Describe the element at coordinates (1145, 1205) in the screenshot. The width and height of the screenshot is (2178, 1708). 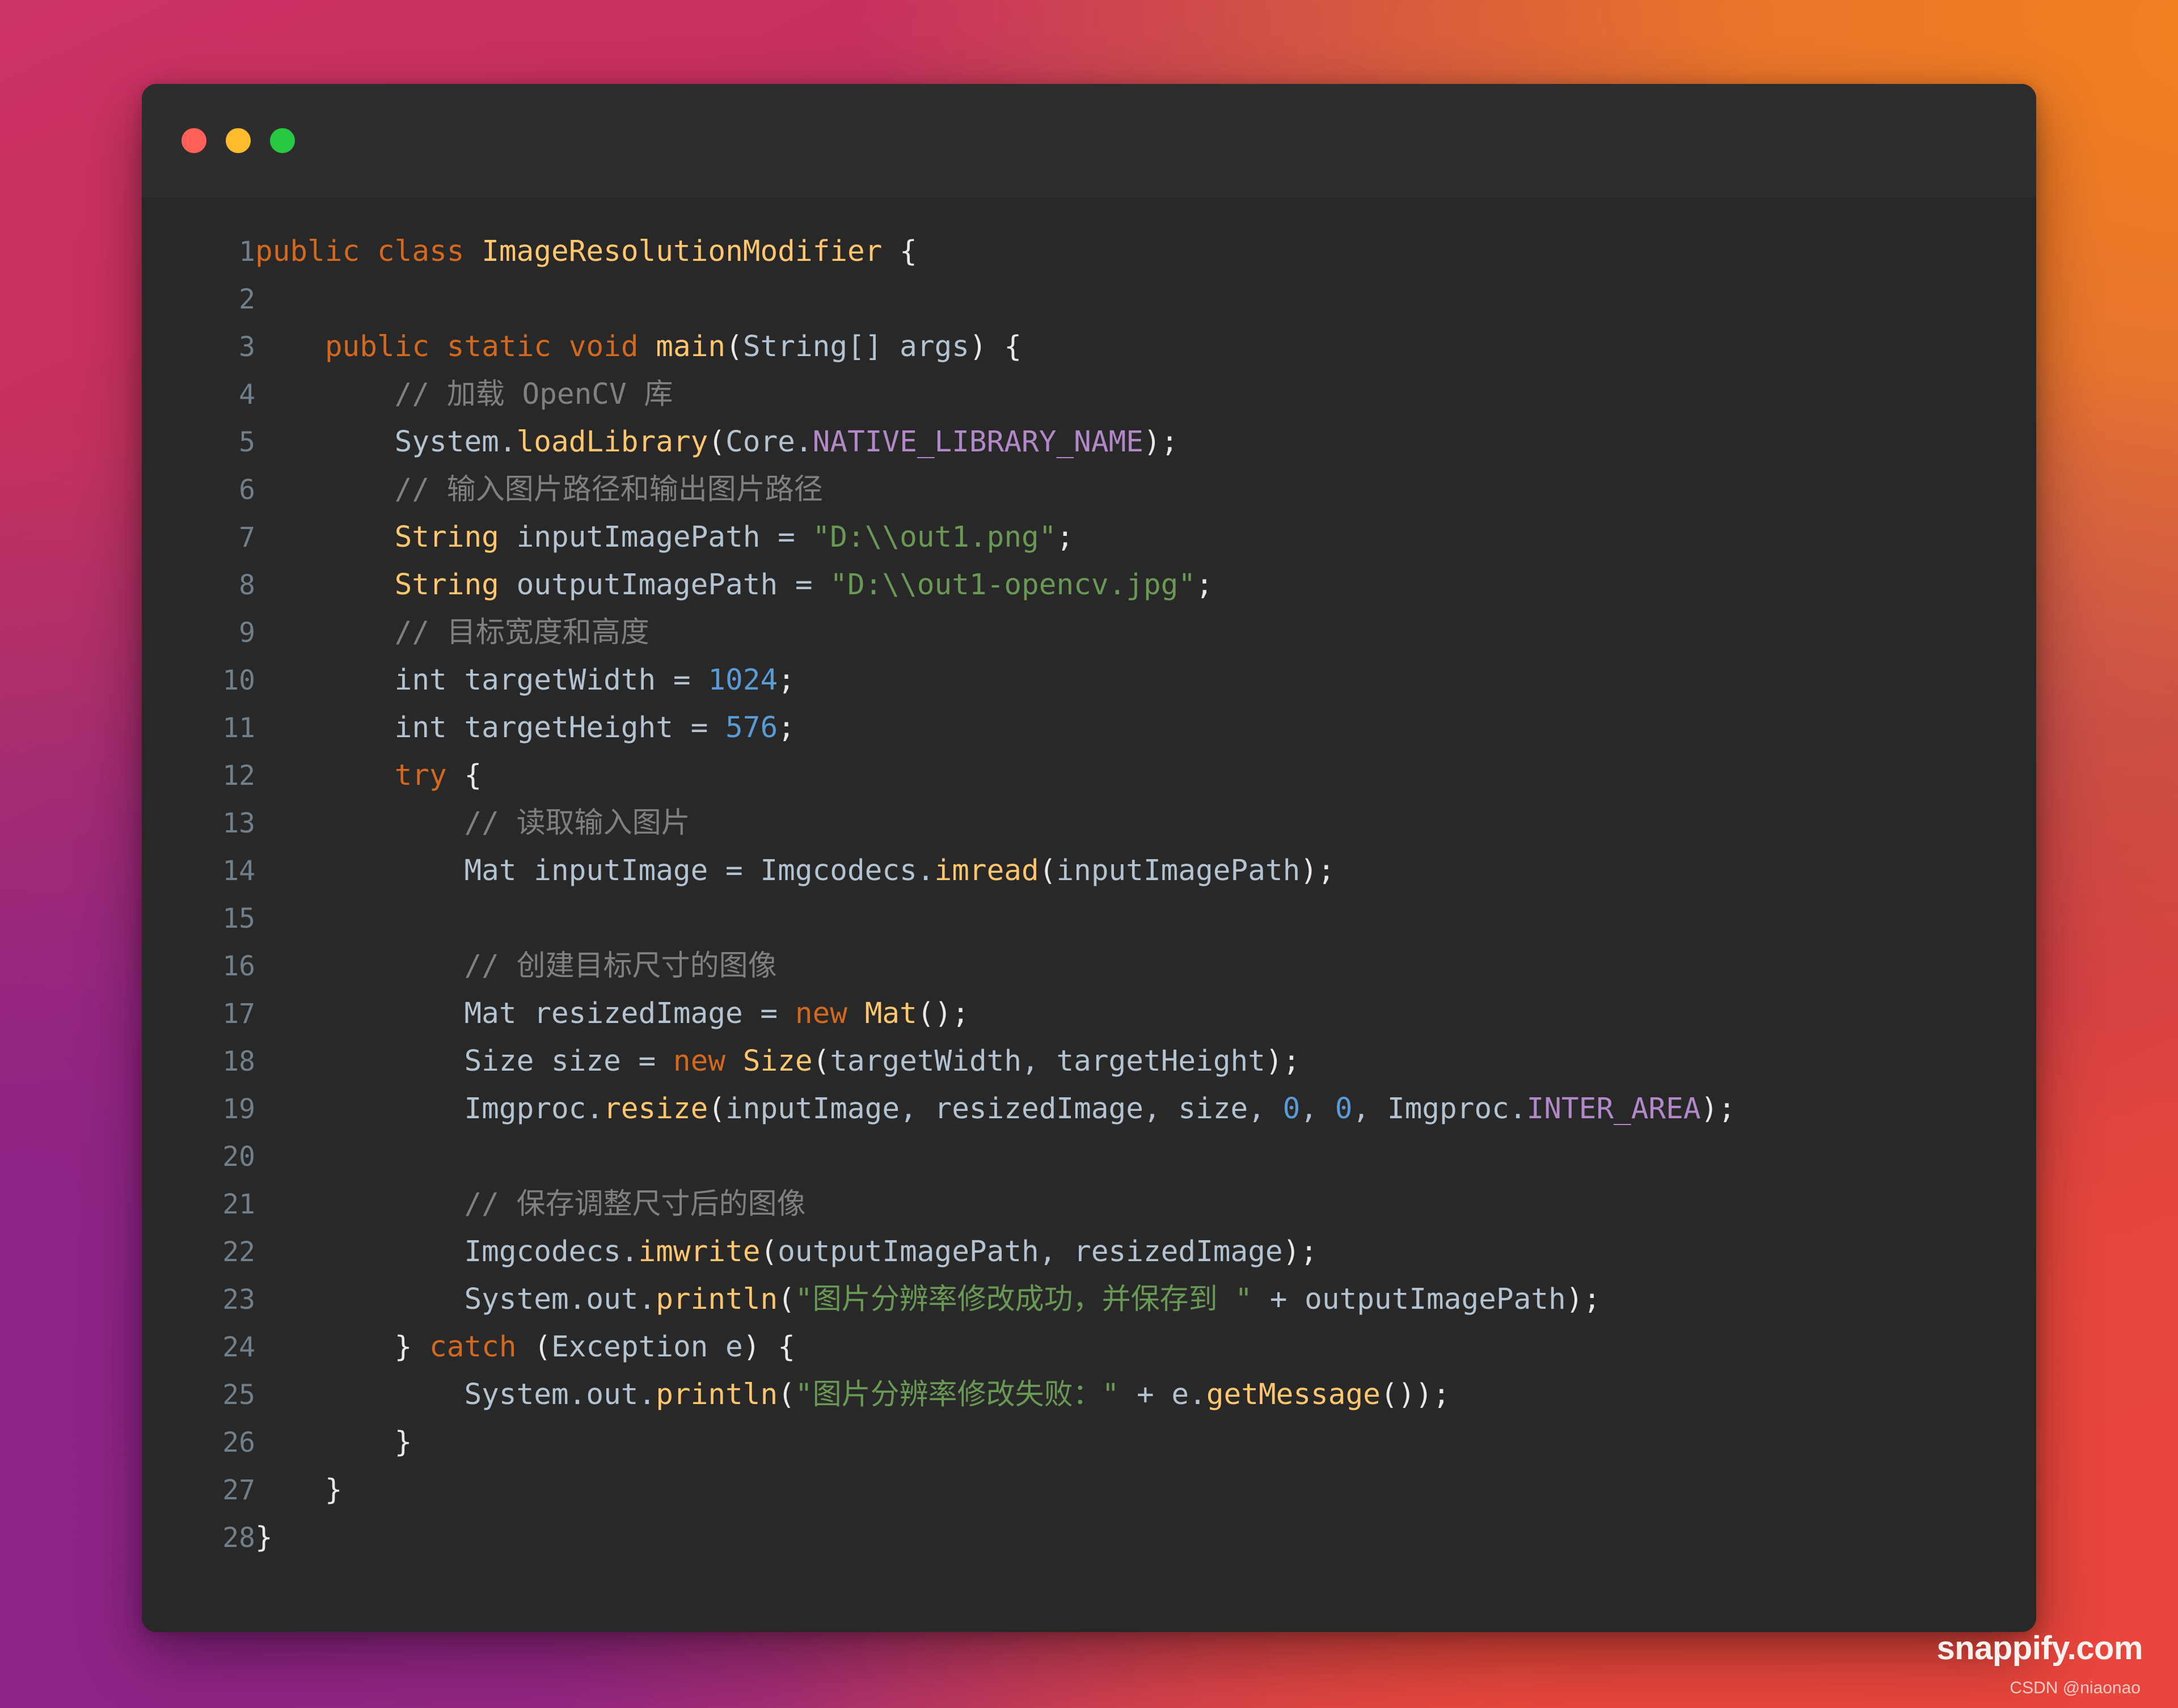
I see `code-line-content: // 保存调整尺寸后的图像` at that location.